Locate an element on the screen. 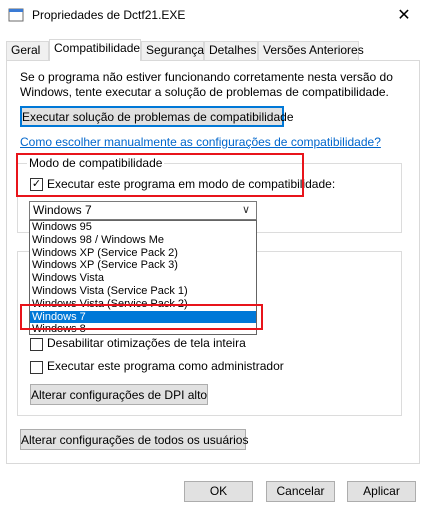 The width and height of the screenshot is (426, 507). cancel-button: Cancelar is located at coordinates (300, 491).